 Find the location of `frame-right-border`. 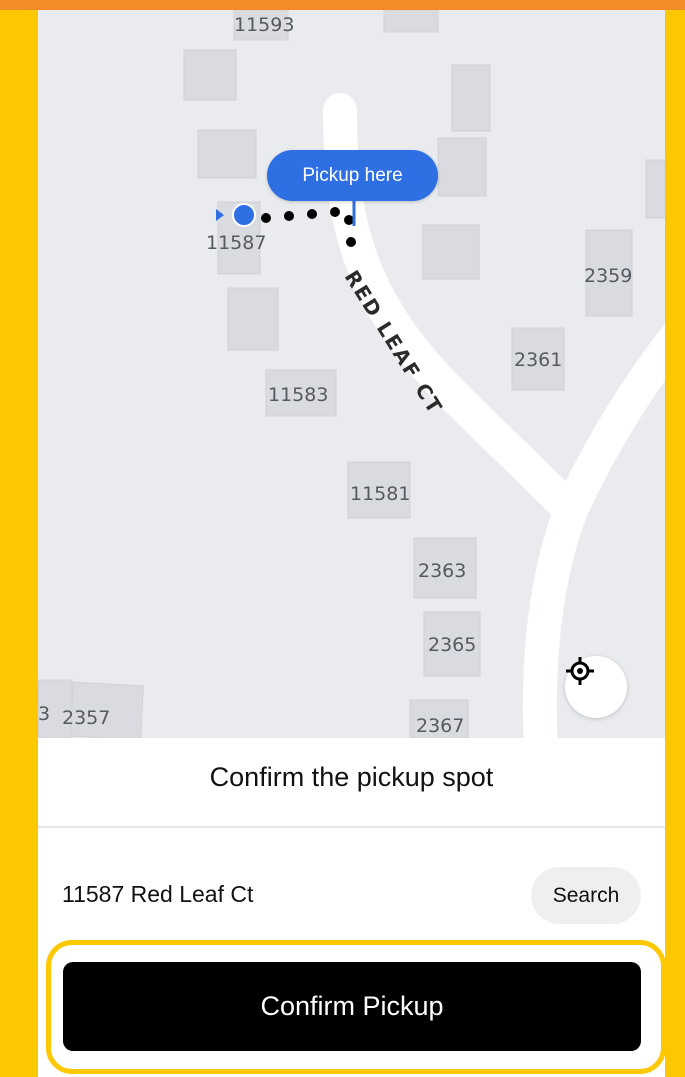

frame-right-border is located at coordinates (675, 543).